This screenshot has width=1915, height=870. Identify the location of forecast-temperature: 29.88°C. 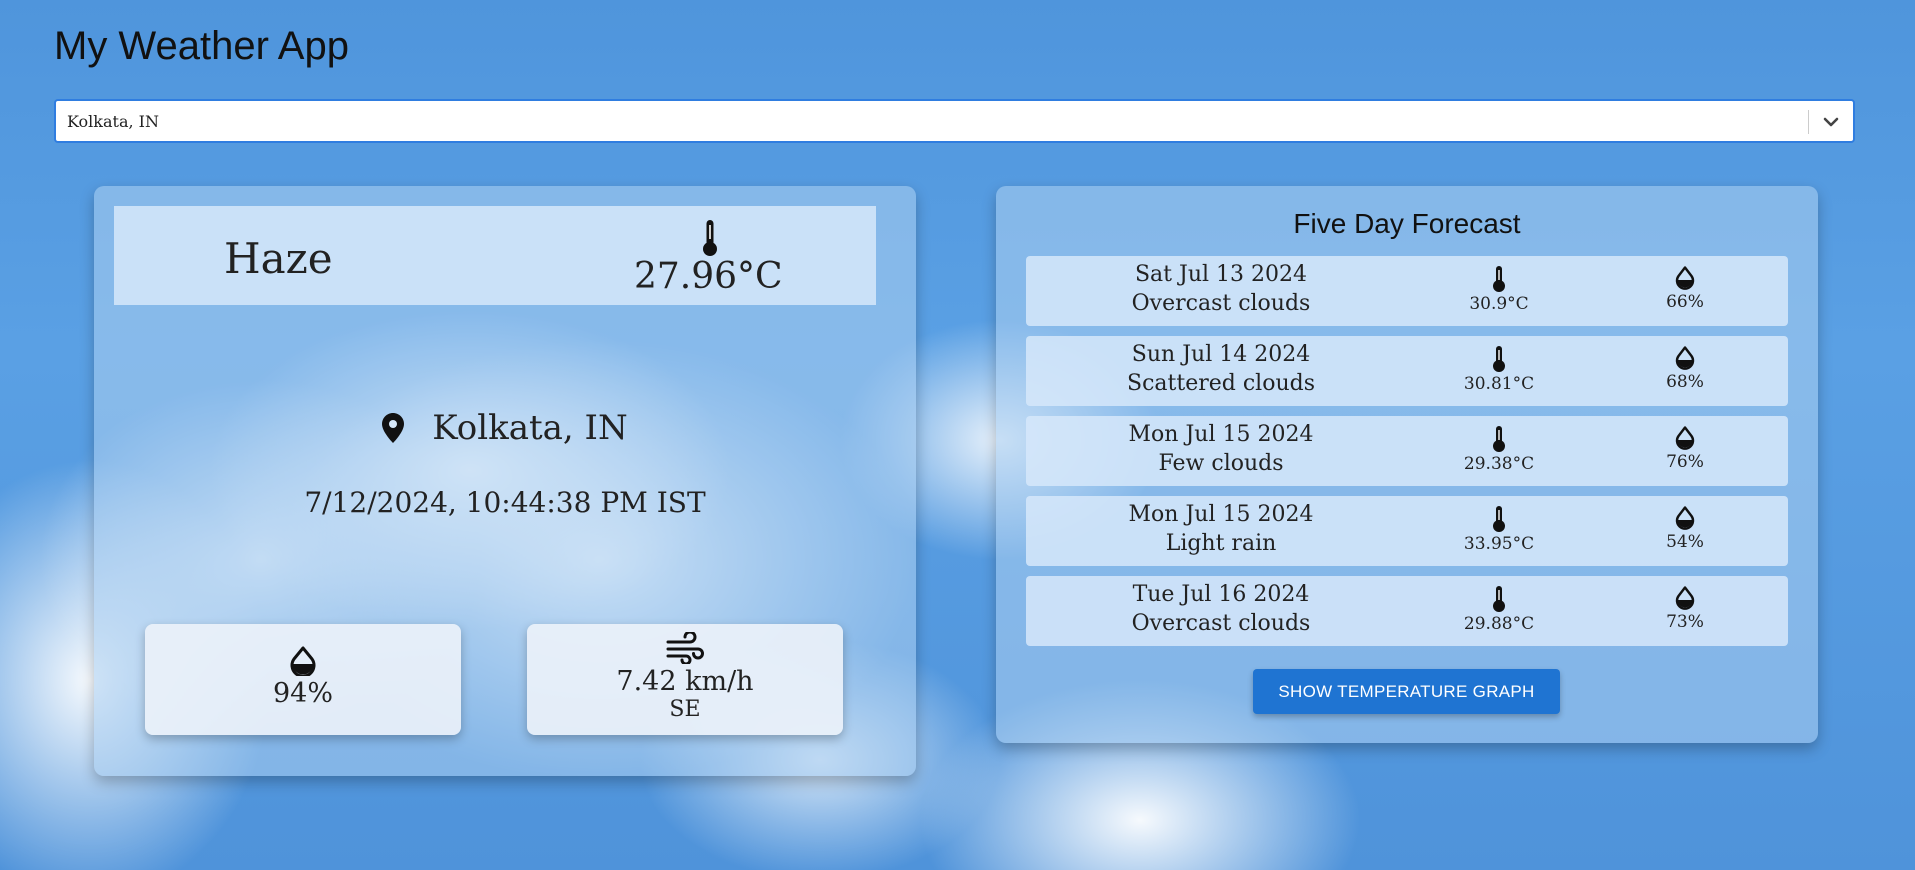
(1499, 610).